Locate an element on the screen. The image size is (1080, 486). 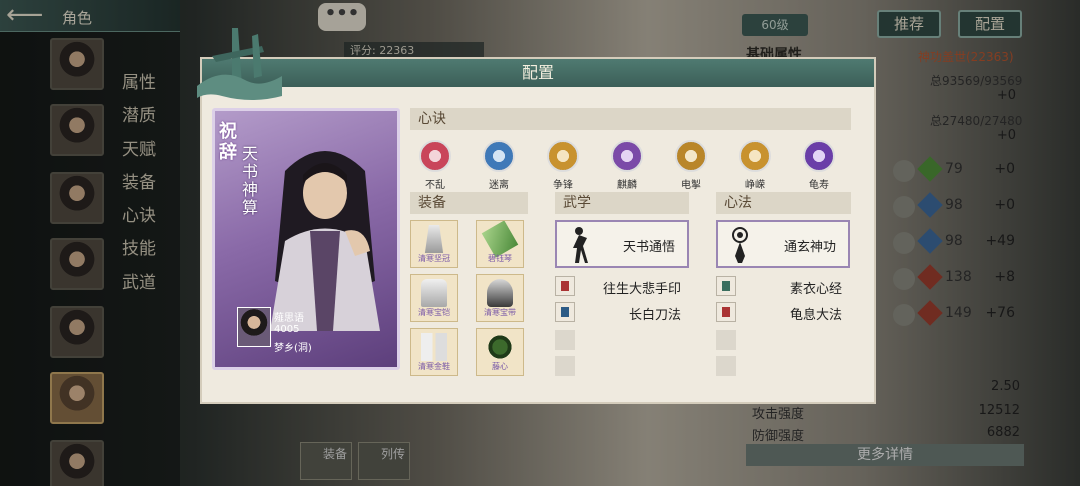
xinjue-skill: 争锋 is located at coordinates (563, 165).